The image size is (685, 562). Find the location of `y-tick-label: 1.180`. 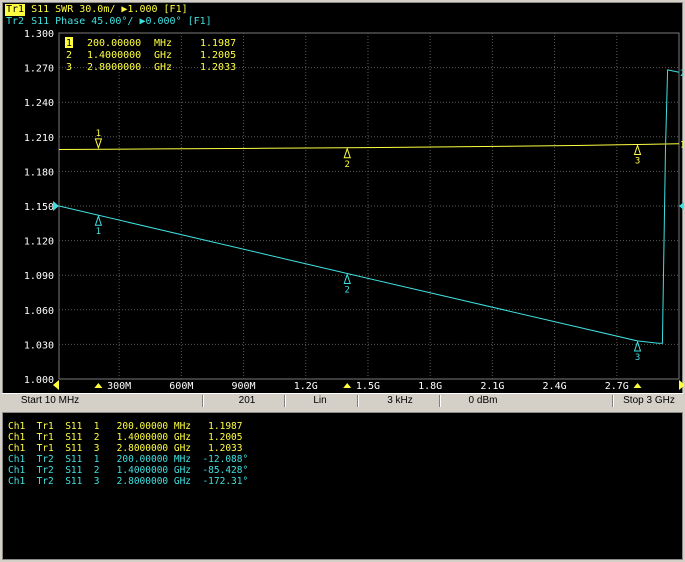

y-tick-label: 1.180 is located at coordinates (39, 172).